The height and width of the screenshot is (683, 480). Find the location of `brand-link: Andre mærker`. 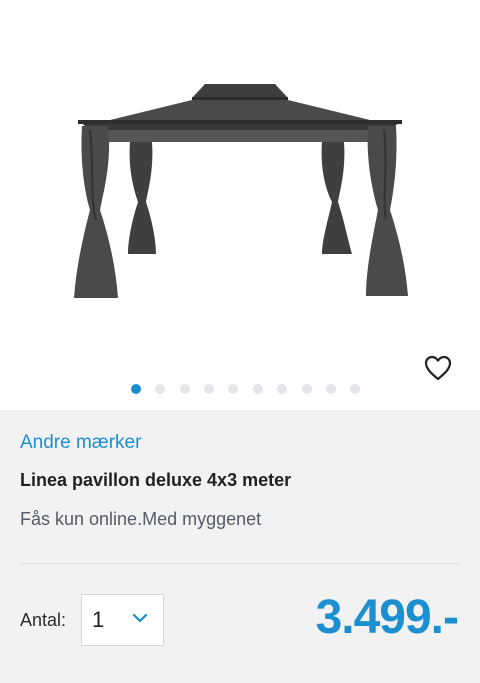

brand-link: Andre mærker is located at coordinates (80, 443).